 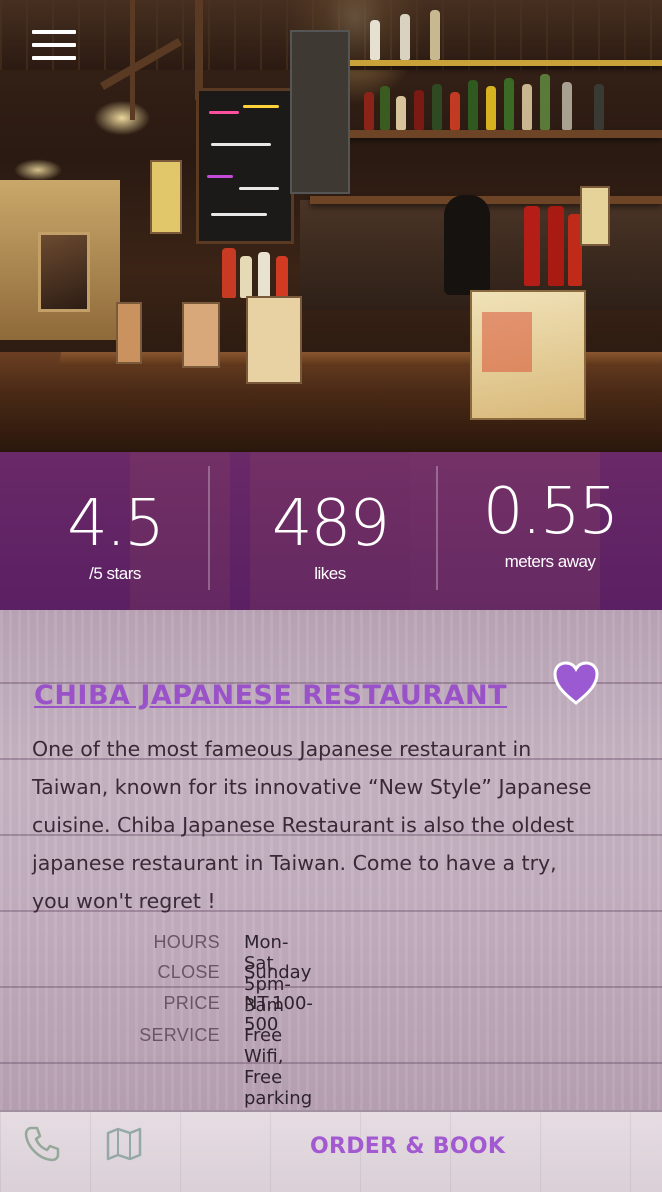 I want to click on details-value: Free Wifi, Free parking, so click(x=278, y=1067).